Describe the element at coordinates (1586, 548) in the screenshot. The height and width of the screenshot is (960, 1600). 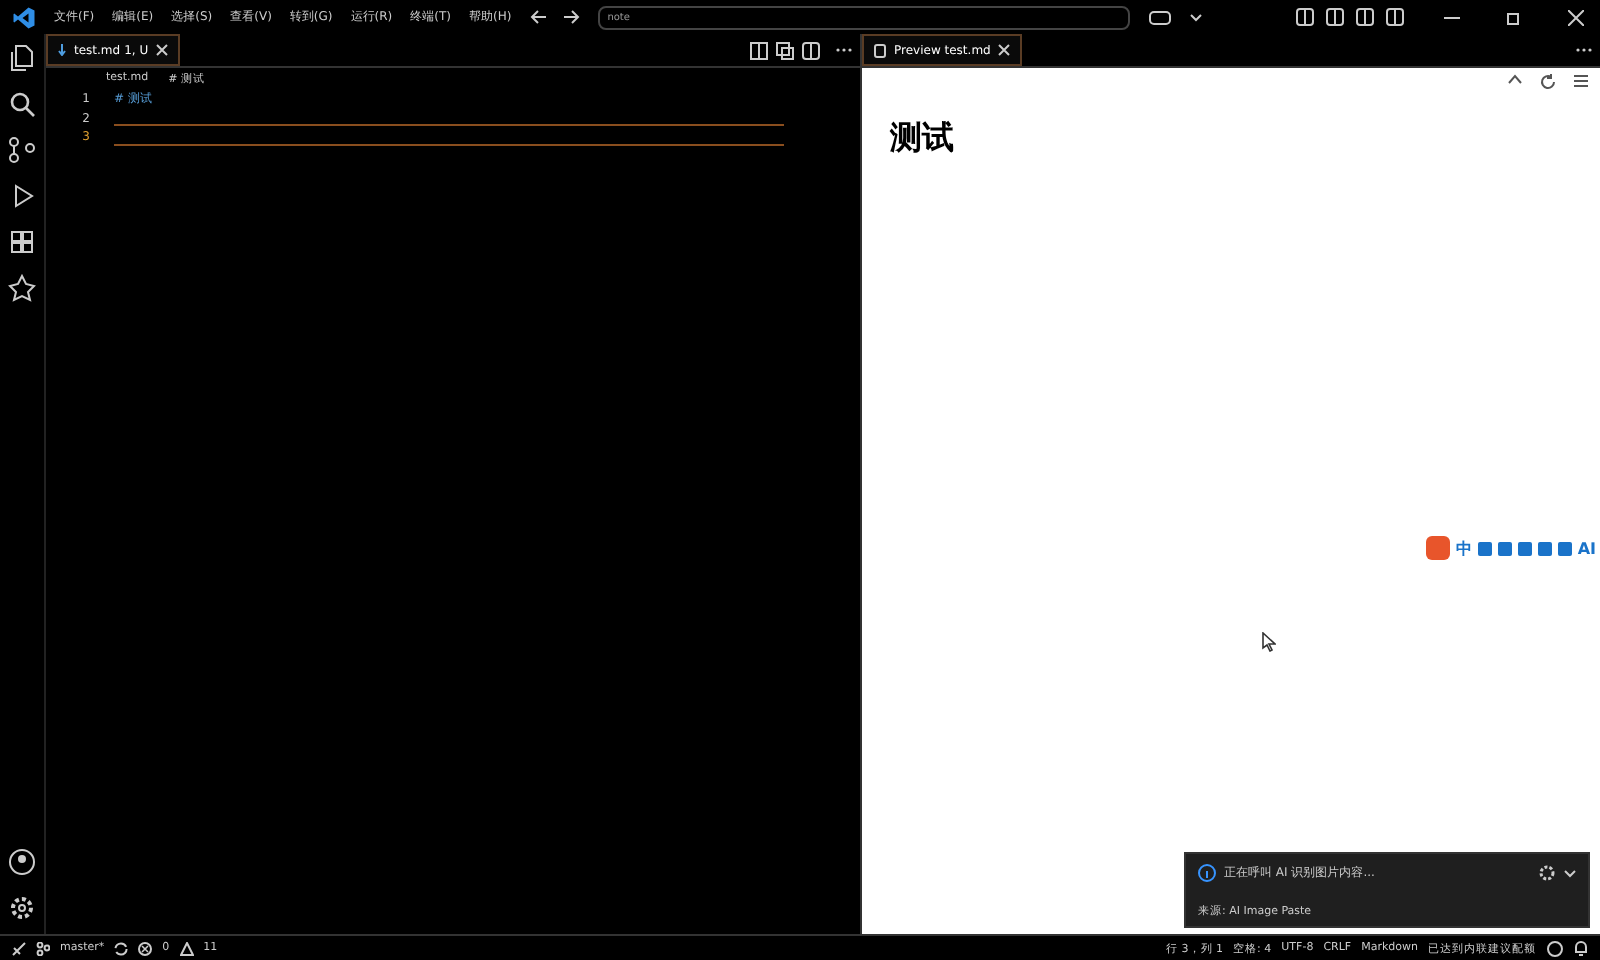
I see `ime-ai-button: AI` at that location.